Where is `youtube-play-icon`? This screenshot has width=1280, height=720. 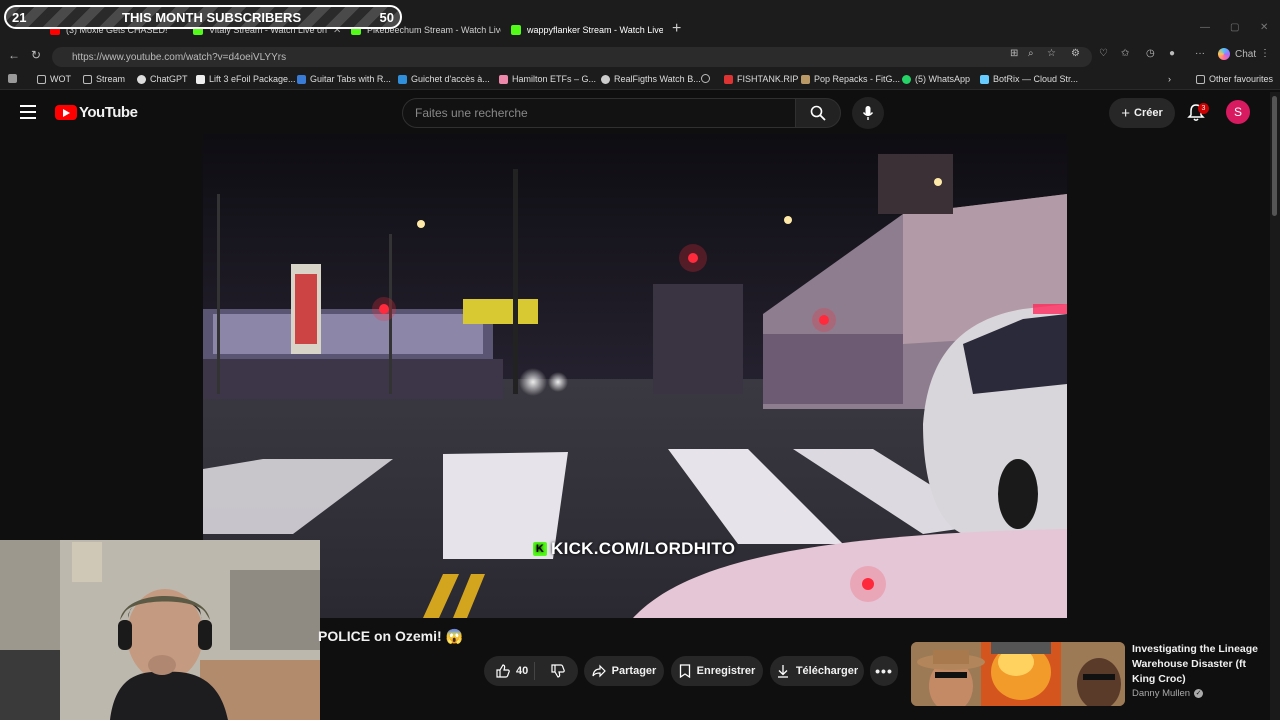
youtube-play-icon is located at coordinates (66, 112).